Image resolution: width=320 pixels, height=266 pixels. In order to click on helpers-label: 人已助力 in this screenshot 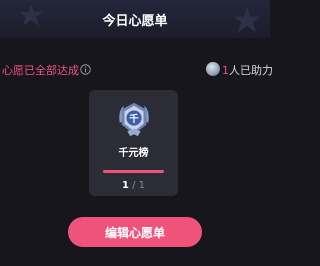, I will do `click(251, 70)`.